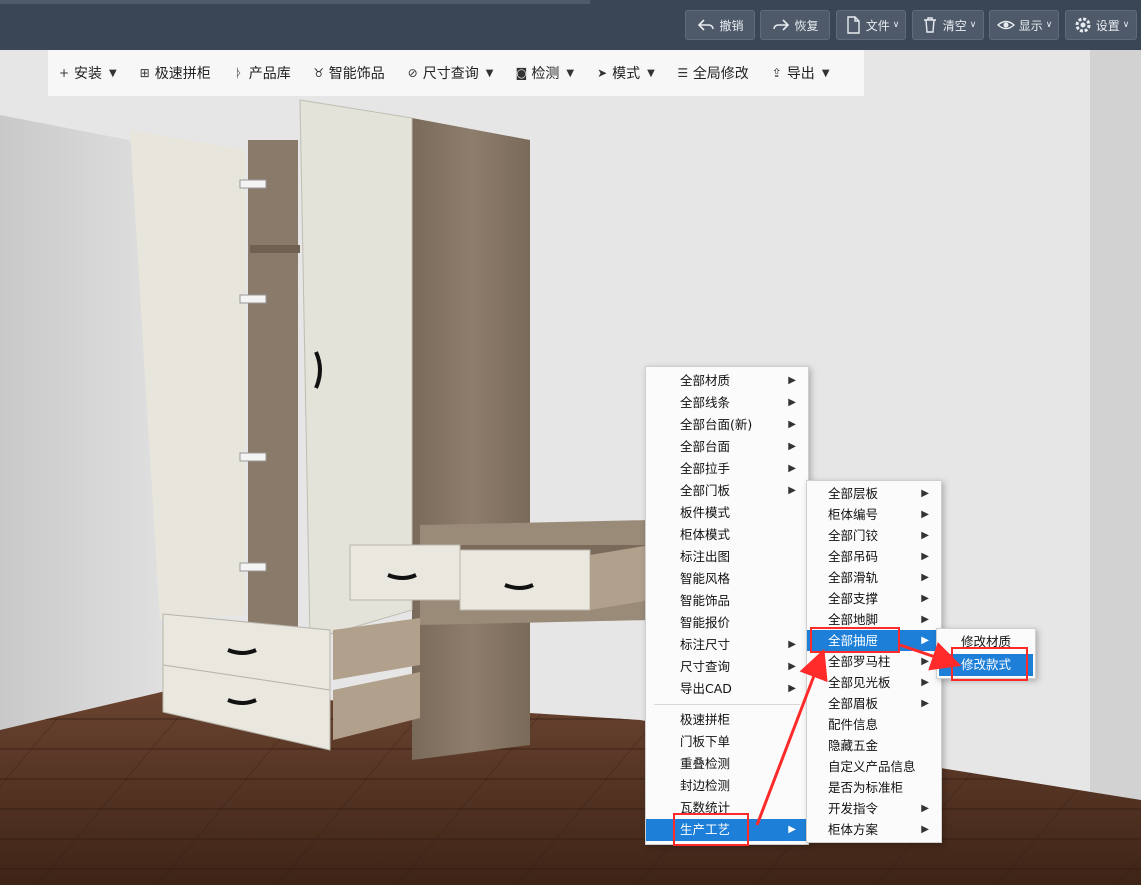  Describe the element at coordinates (858, 734) in the screenshot. I see `annotation-arrows` at that location.